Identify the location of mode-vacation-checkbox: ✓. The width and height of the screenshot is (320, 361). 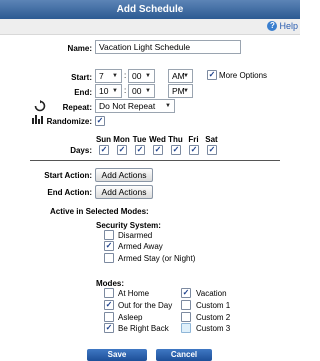
(186, 293).